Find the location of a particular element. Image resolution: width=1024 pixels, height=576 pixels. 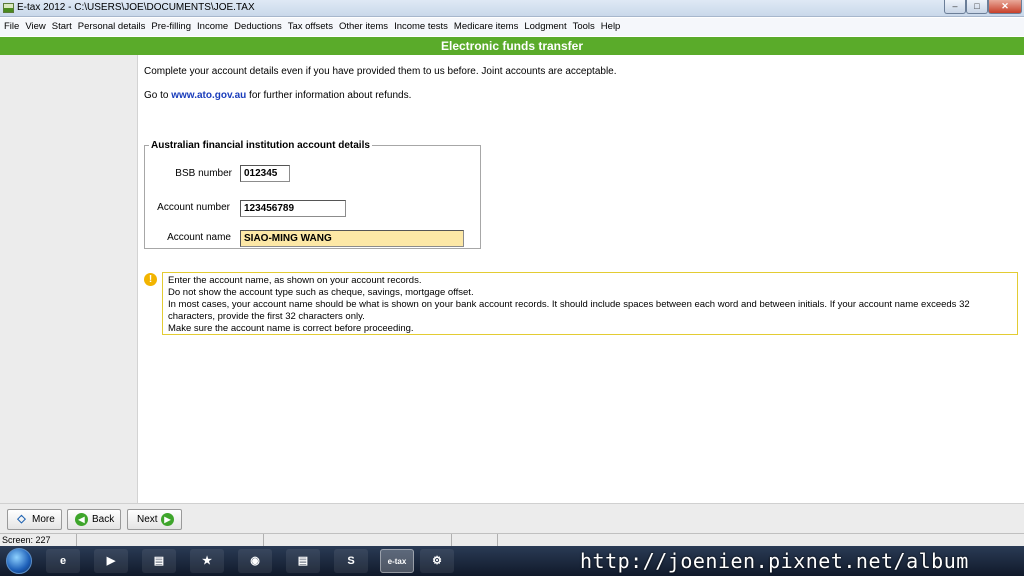

back-button: ◀ Back is located at coordinates (94, 519).